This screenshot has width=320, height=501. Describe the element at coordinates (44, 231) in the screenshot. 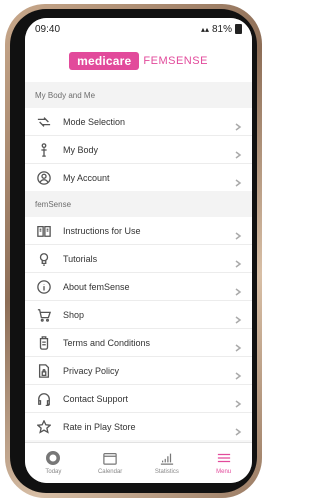

I see `book-icon` at that location.